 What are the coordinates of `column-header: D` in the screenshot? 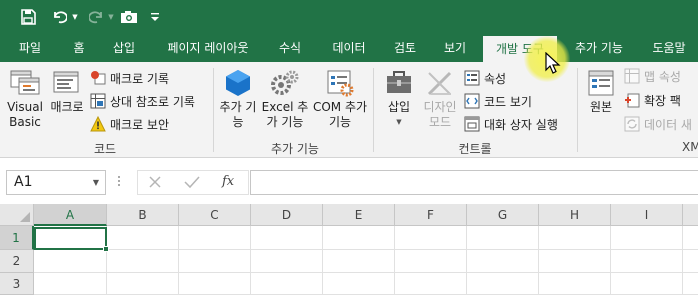 It's located at (287, 215).